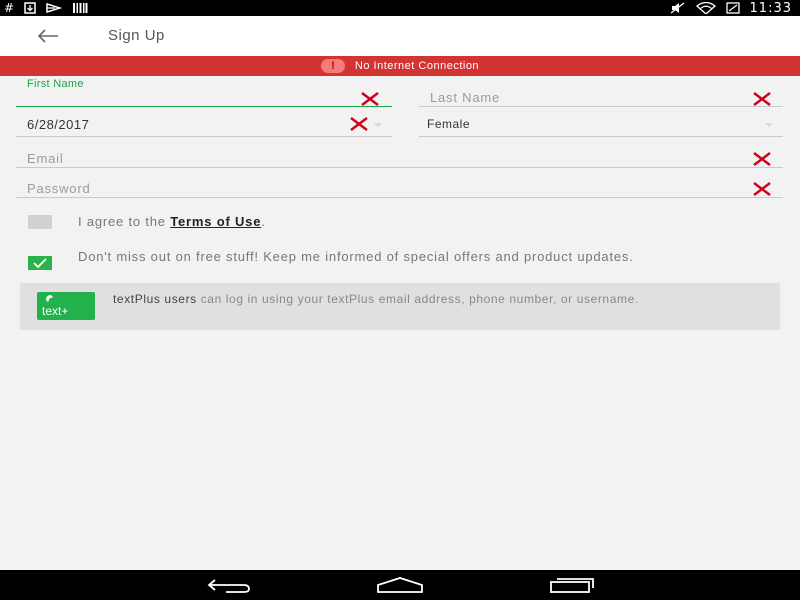 The height and width of the screenshot is (600, 800). What do you see at coordinates (58, 124) in the screenshot?
I see `birthdate-value: 6/28/2017` at bounding box center [58, 124].